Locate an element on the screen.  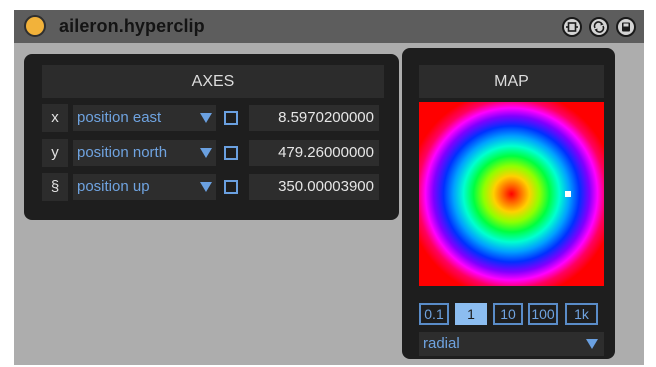
zoom-button-1: 1 is located at coordinates (471, 314).